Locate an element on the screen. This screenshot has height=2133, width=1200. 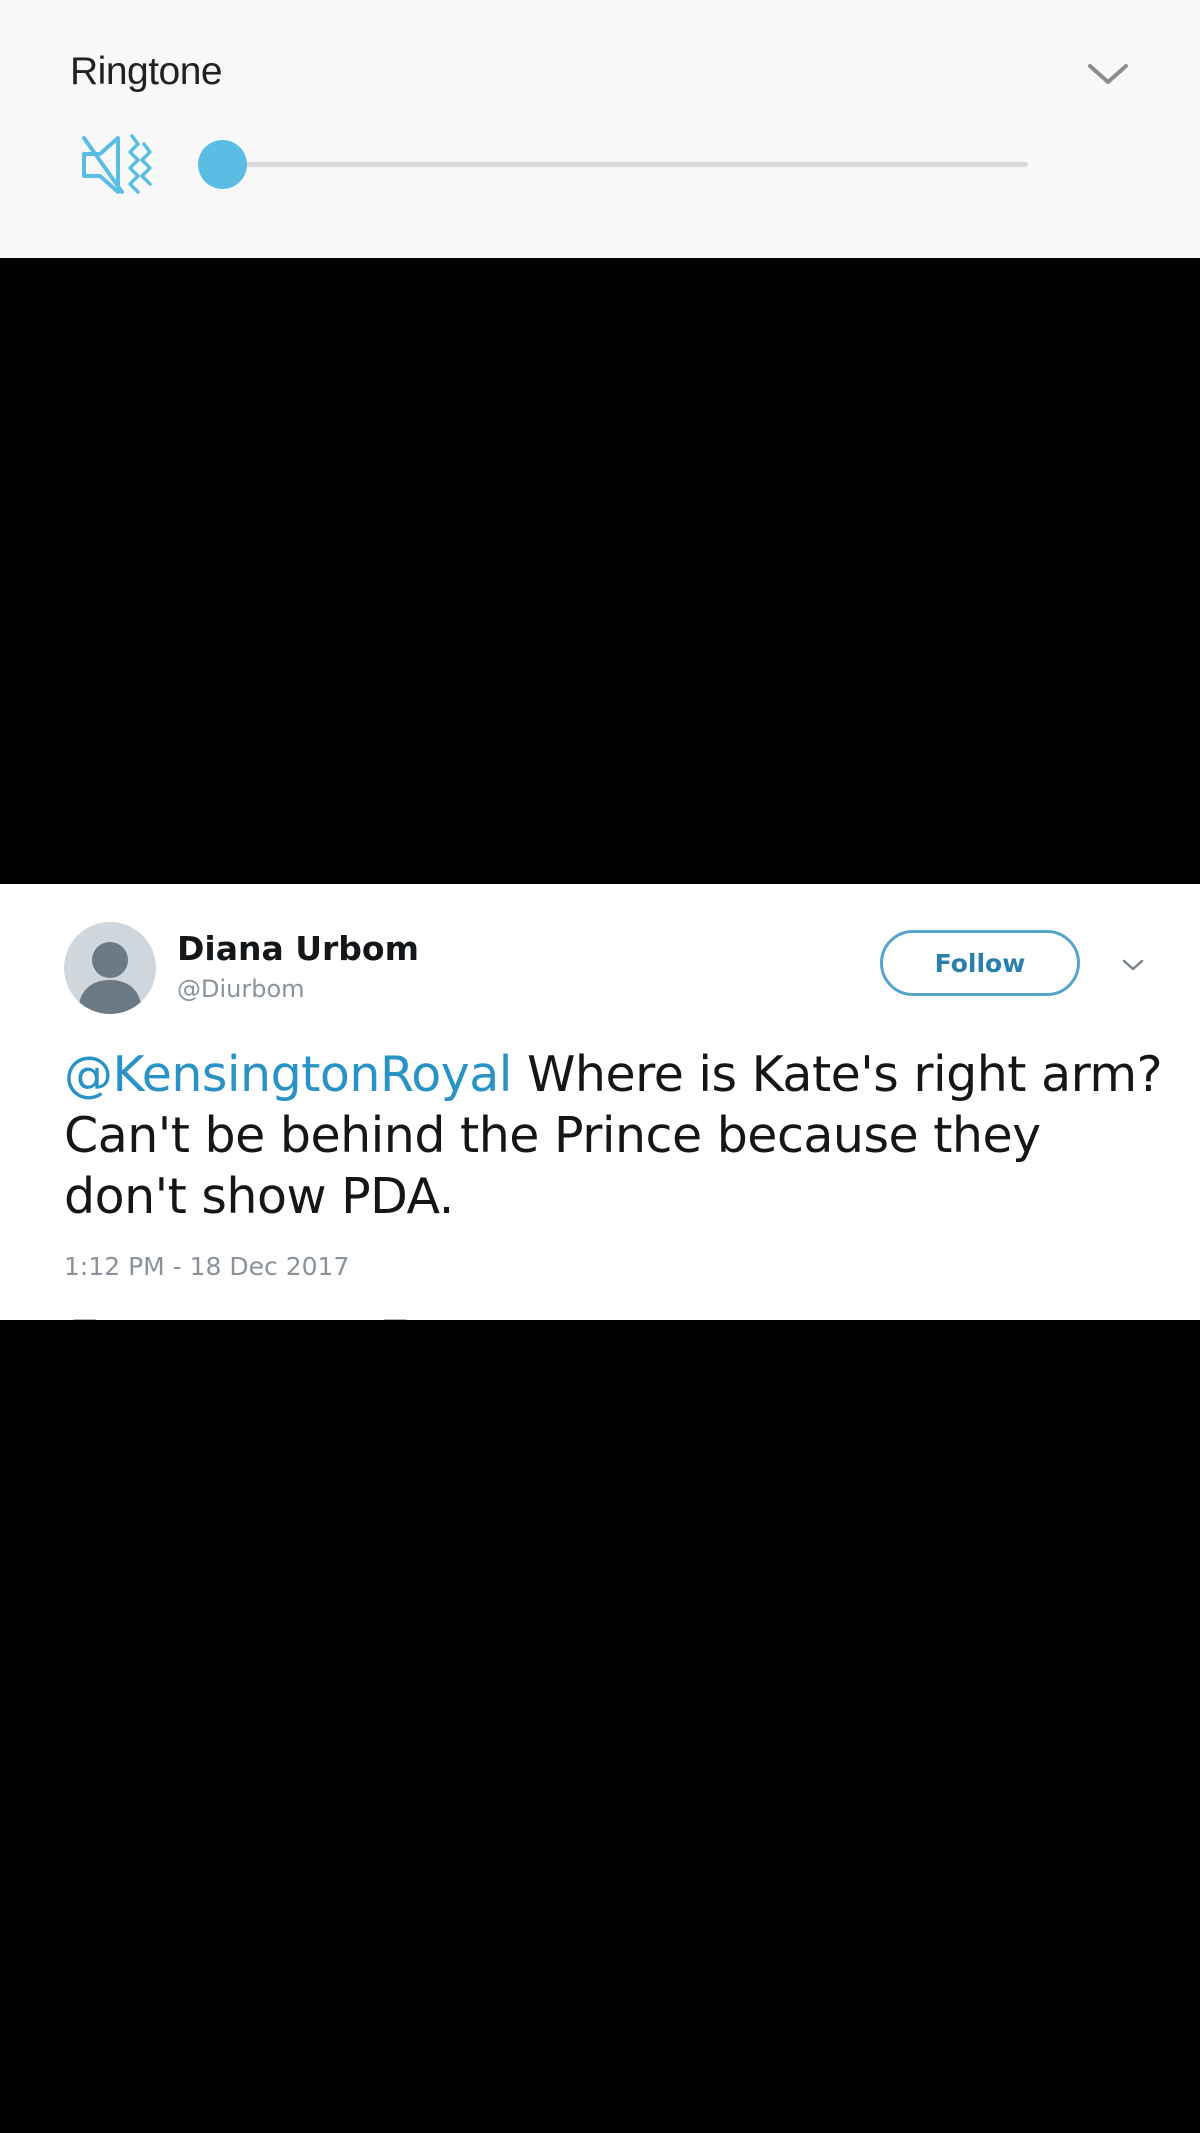
speaker-vibrate-icon is located at coordinates (117, 164).